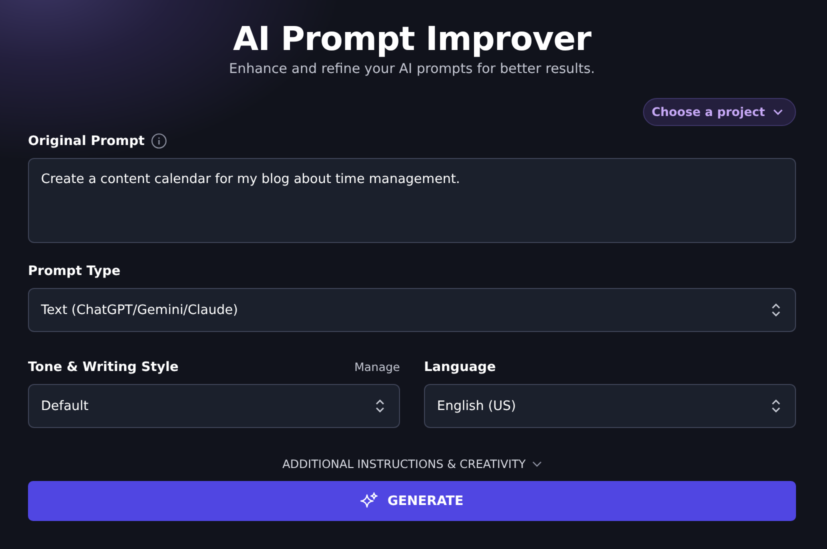  Describe the element at coordinates (103, 367) in the screenshot. I see `field-label: Tone & Writing Style` at that location.